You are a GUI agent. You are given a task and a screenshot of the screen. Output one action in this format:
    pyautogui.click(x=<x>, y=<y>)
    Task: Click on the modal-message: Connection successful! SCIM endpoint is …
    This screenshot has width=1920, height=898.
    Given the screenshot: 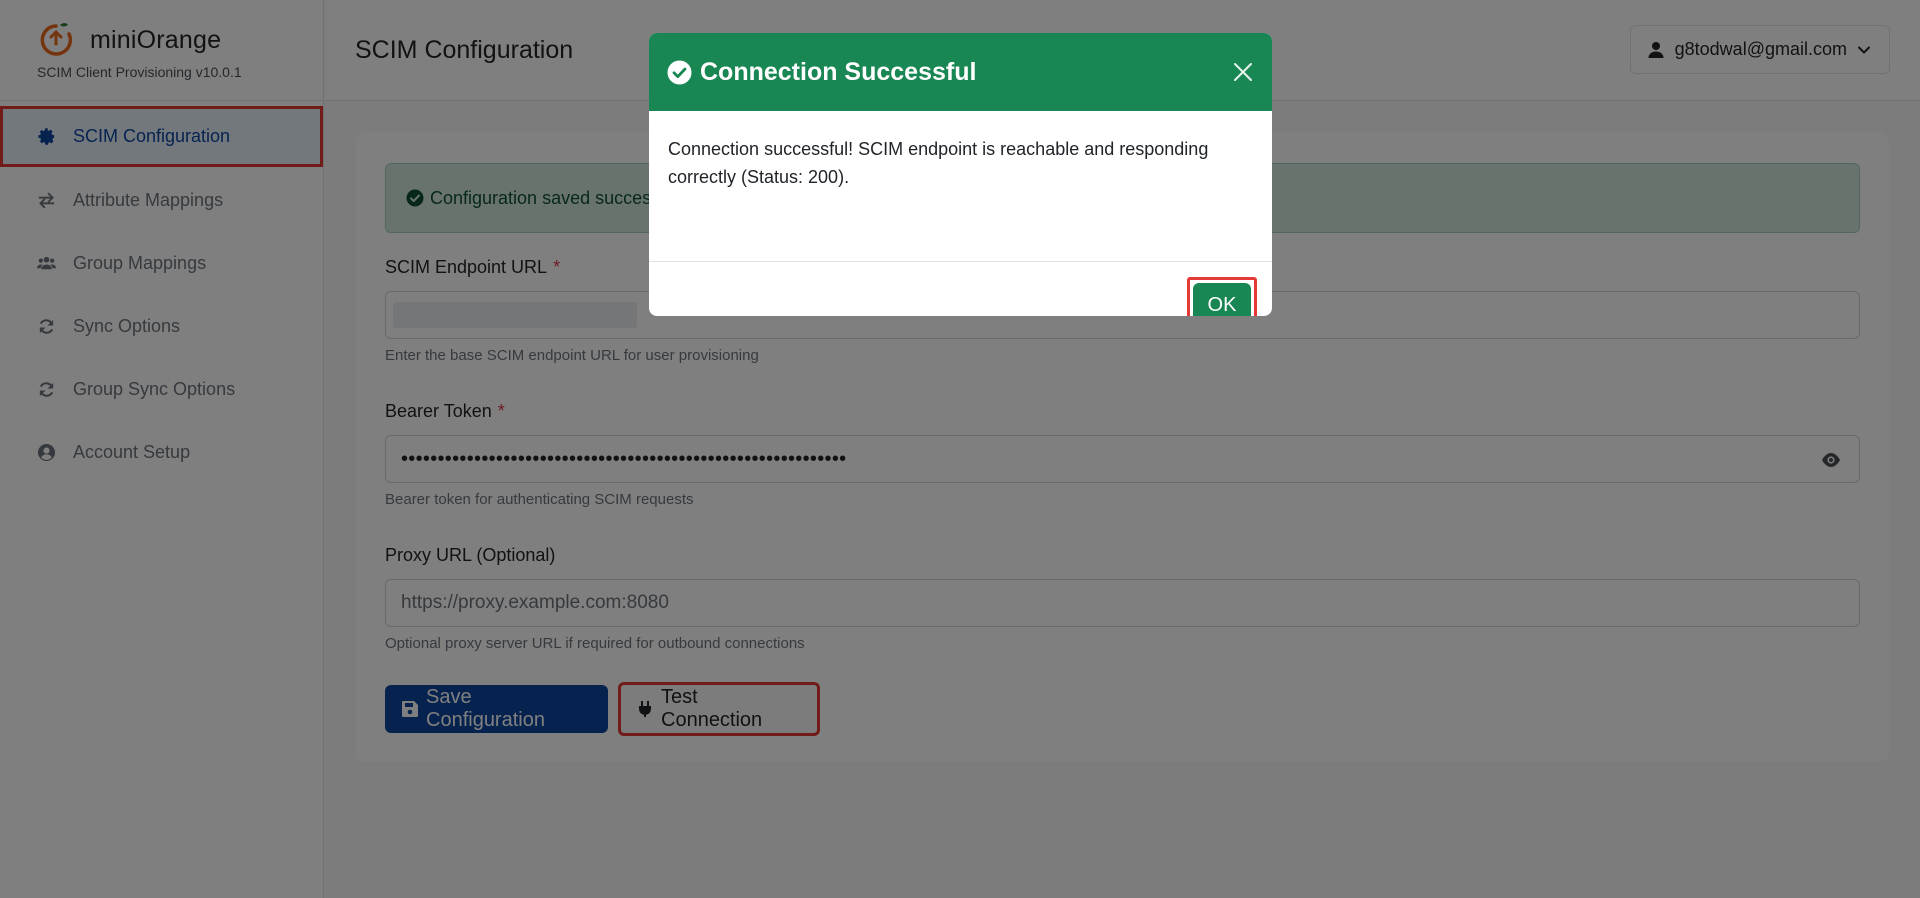 What is the action you would take?
    pyautogui.click(x=960, y=186)
    